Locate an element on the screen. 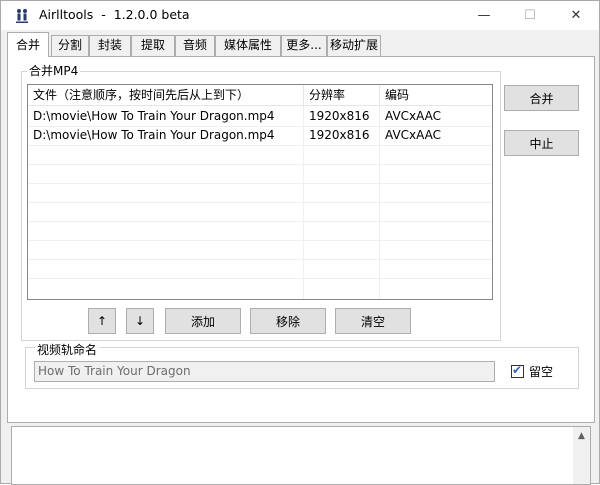  merge-group-title: 合并MP4 is located at coordinates (54, 70).